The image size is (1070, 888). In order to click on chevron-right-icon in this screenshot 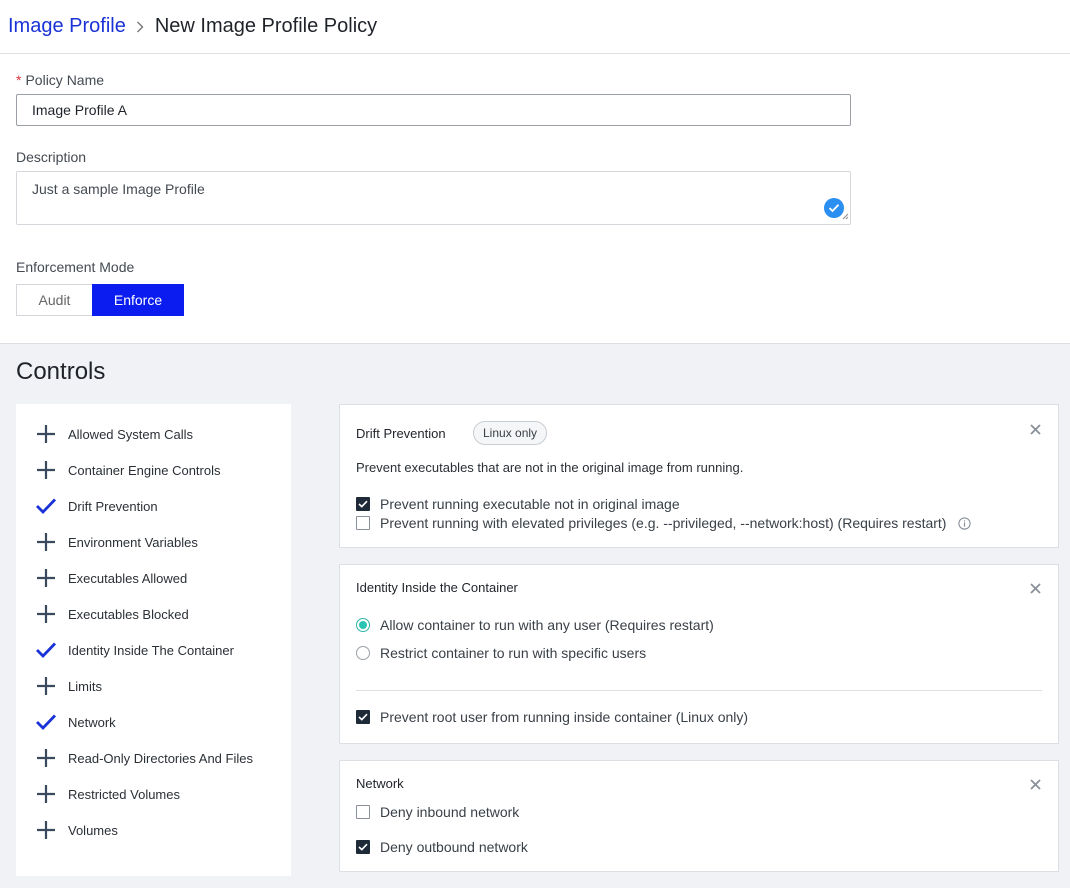, I will do `click(140, 27)`.